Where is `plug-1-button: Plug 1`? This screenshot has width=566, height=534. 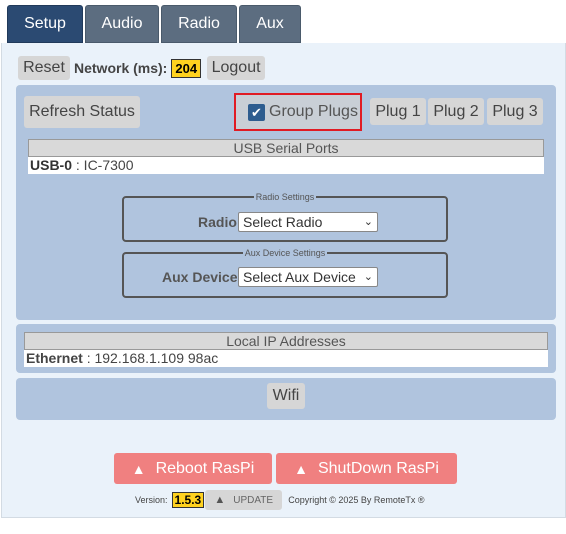 plug-1-button: Plug 1 is located at coordinates (398, 111).